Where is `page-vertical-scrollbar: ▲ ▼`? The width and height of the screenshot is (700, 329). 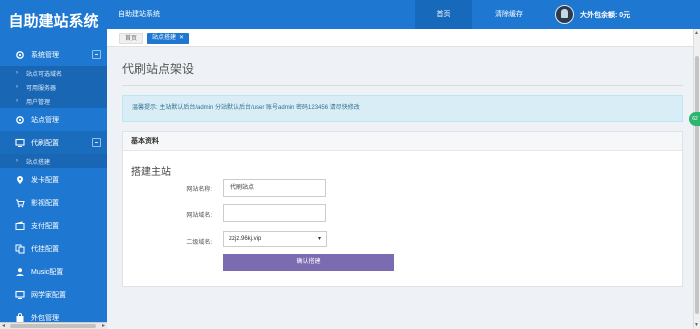
page-vertical-scrollbar: ▲ ▼ is located at coordinates (696, 179).